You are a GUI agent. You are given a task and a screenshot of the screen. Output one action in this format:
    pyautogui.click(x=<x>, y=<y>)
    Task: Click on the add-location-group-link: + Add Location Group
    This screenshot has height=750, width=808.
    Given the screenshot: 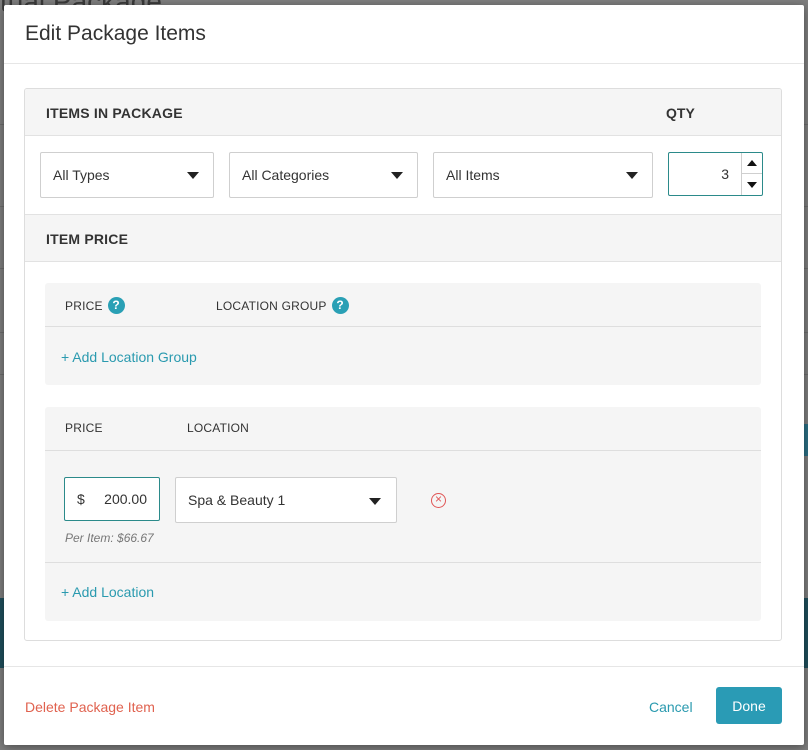 What is the action you would take?
    pyautogui.click(x=129, y=357)
    